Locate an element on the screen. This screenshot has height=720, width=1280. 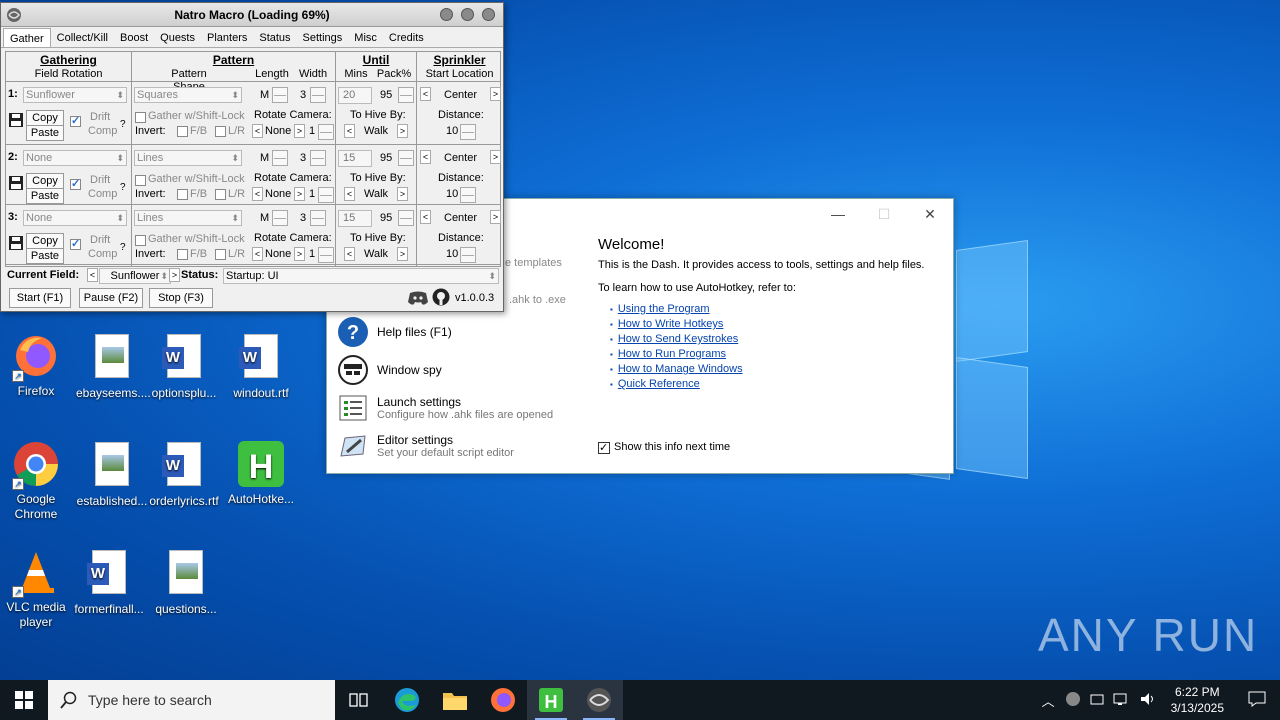
task-view-button is located at coordinates (359, 700).